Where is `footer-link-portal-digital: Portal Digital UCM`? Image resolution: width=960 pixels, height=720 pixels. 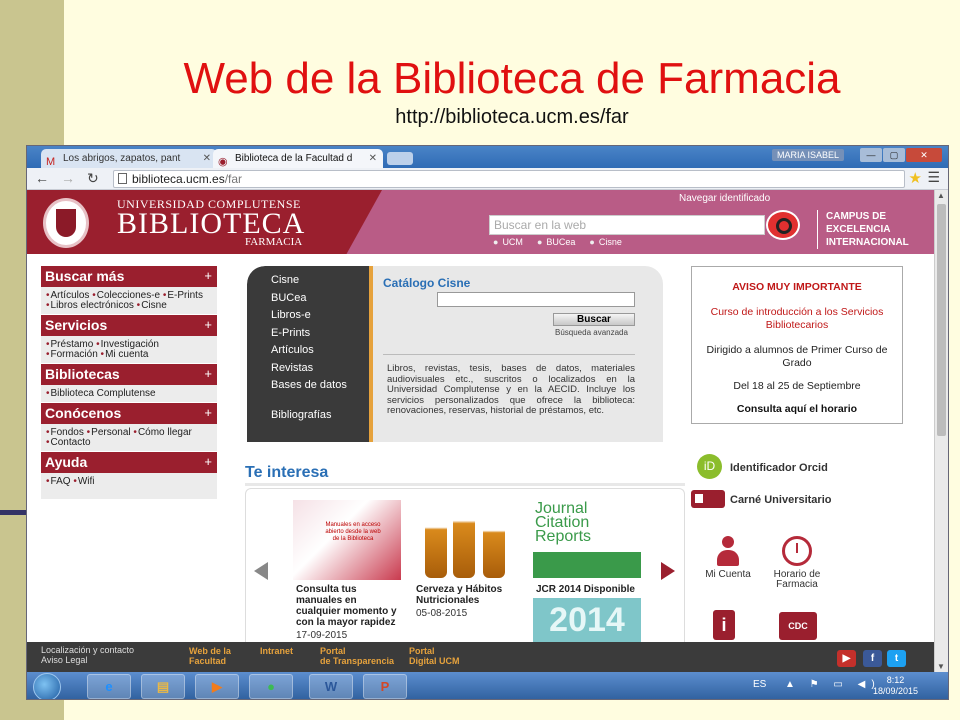 footer-link-portal-digital: Portal Digital UCM is located at coordinates (434, 656).